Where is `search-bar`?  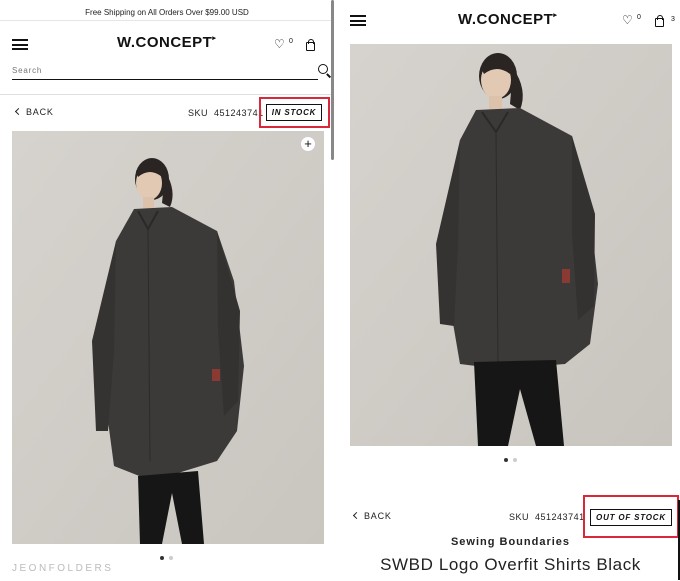
search-bar is located at coordinates (170, 71).